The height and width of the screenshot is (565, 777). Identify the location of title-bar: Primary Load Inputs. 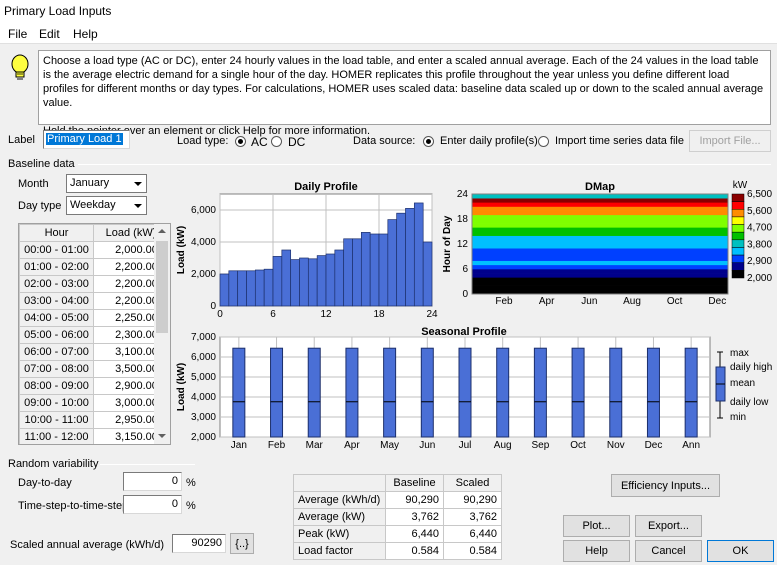
(388, 12).